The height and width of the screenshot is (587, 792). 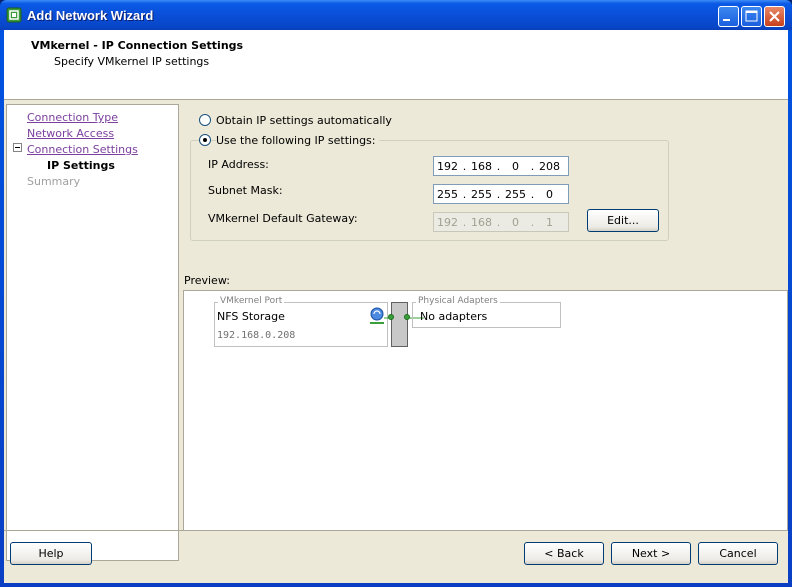 I want to click on virtual-switch-icon, so click(x=399, y=324).